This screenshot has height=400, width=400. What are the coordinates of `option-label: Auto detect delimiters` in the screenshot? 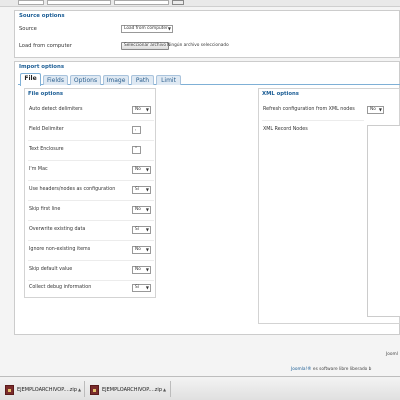 It's located at (56, 109).